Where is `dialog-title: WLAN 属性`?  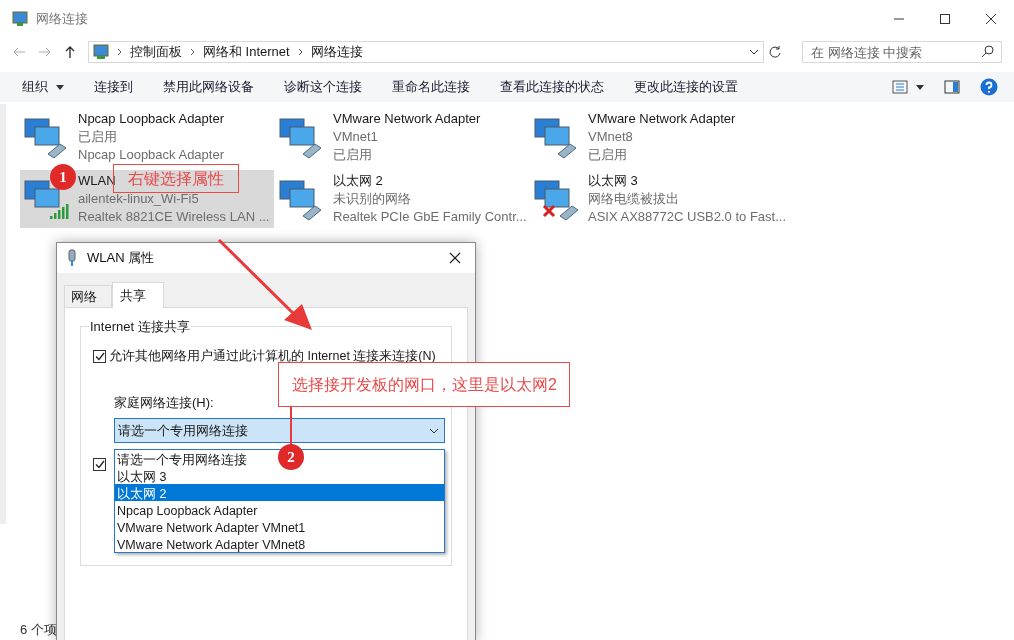 dialog-title: WLAN 属性 is located at coordinates (121, 258).